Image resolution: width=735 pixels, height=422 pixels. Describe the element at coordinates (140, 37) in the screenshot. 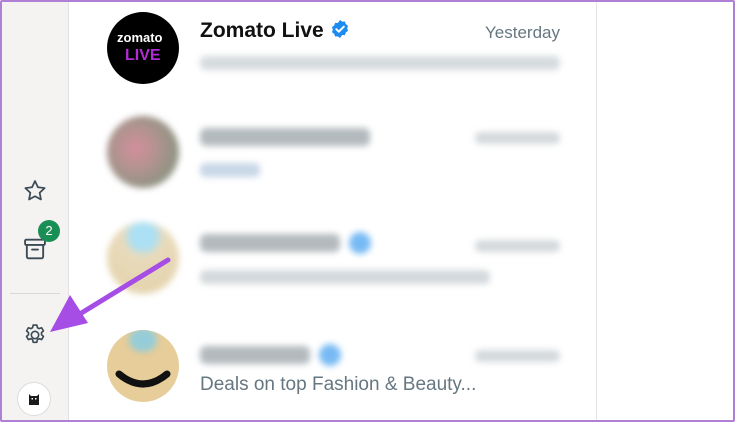

I see `svg-text: zomato` at that location.